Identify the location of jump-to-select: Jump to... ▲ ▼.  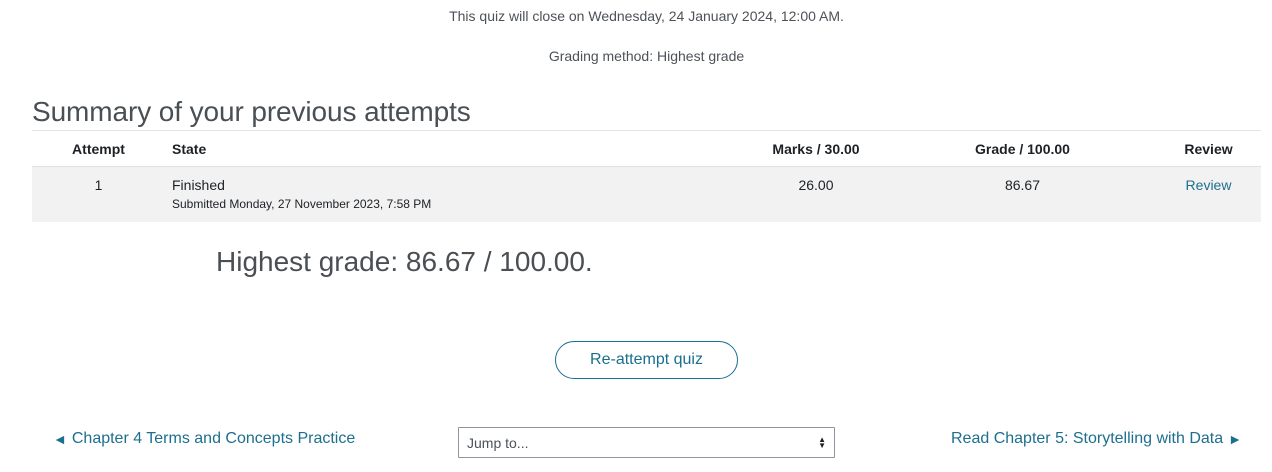
(646, 442).